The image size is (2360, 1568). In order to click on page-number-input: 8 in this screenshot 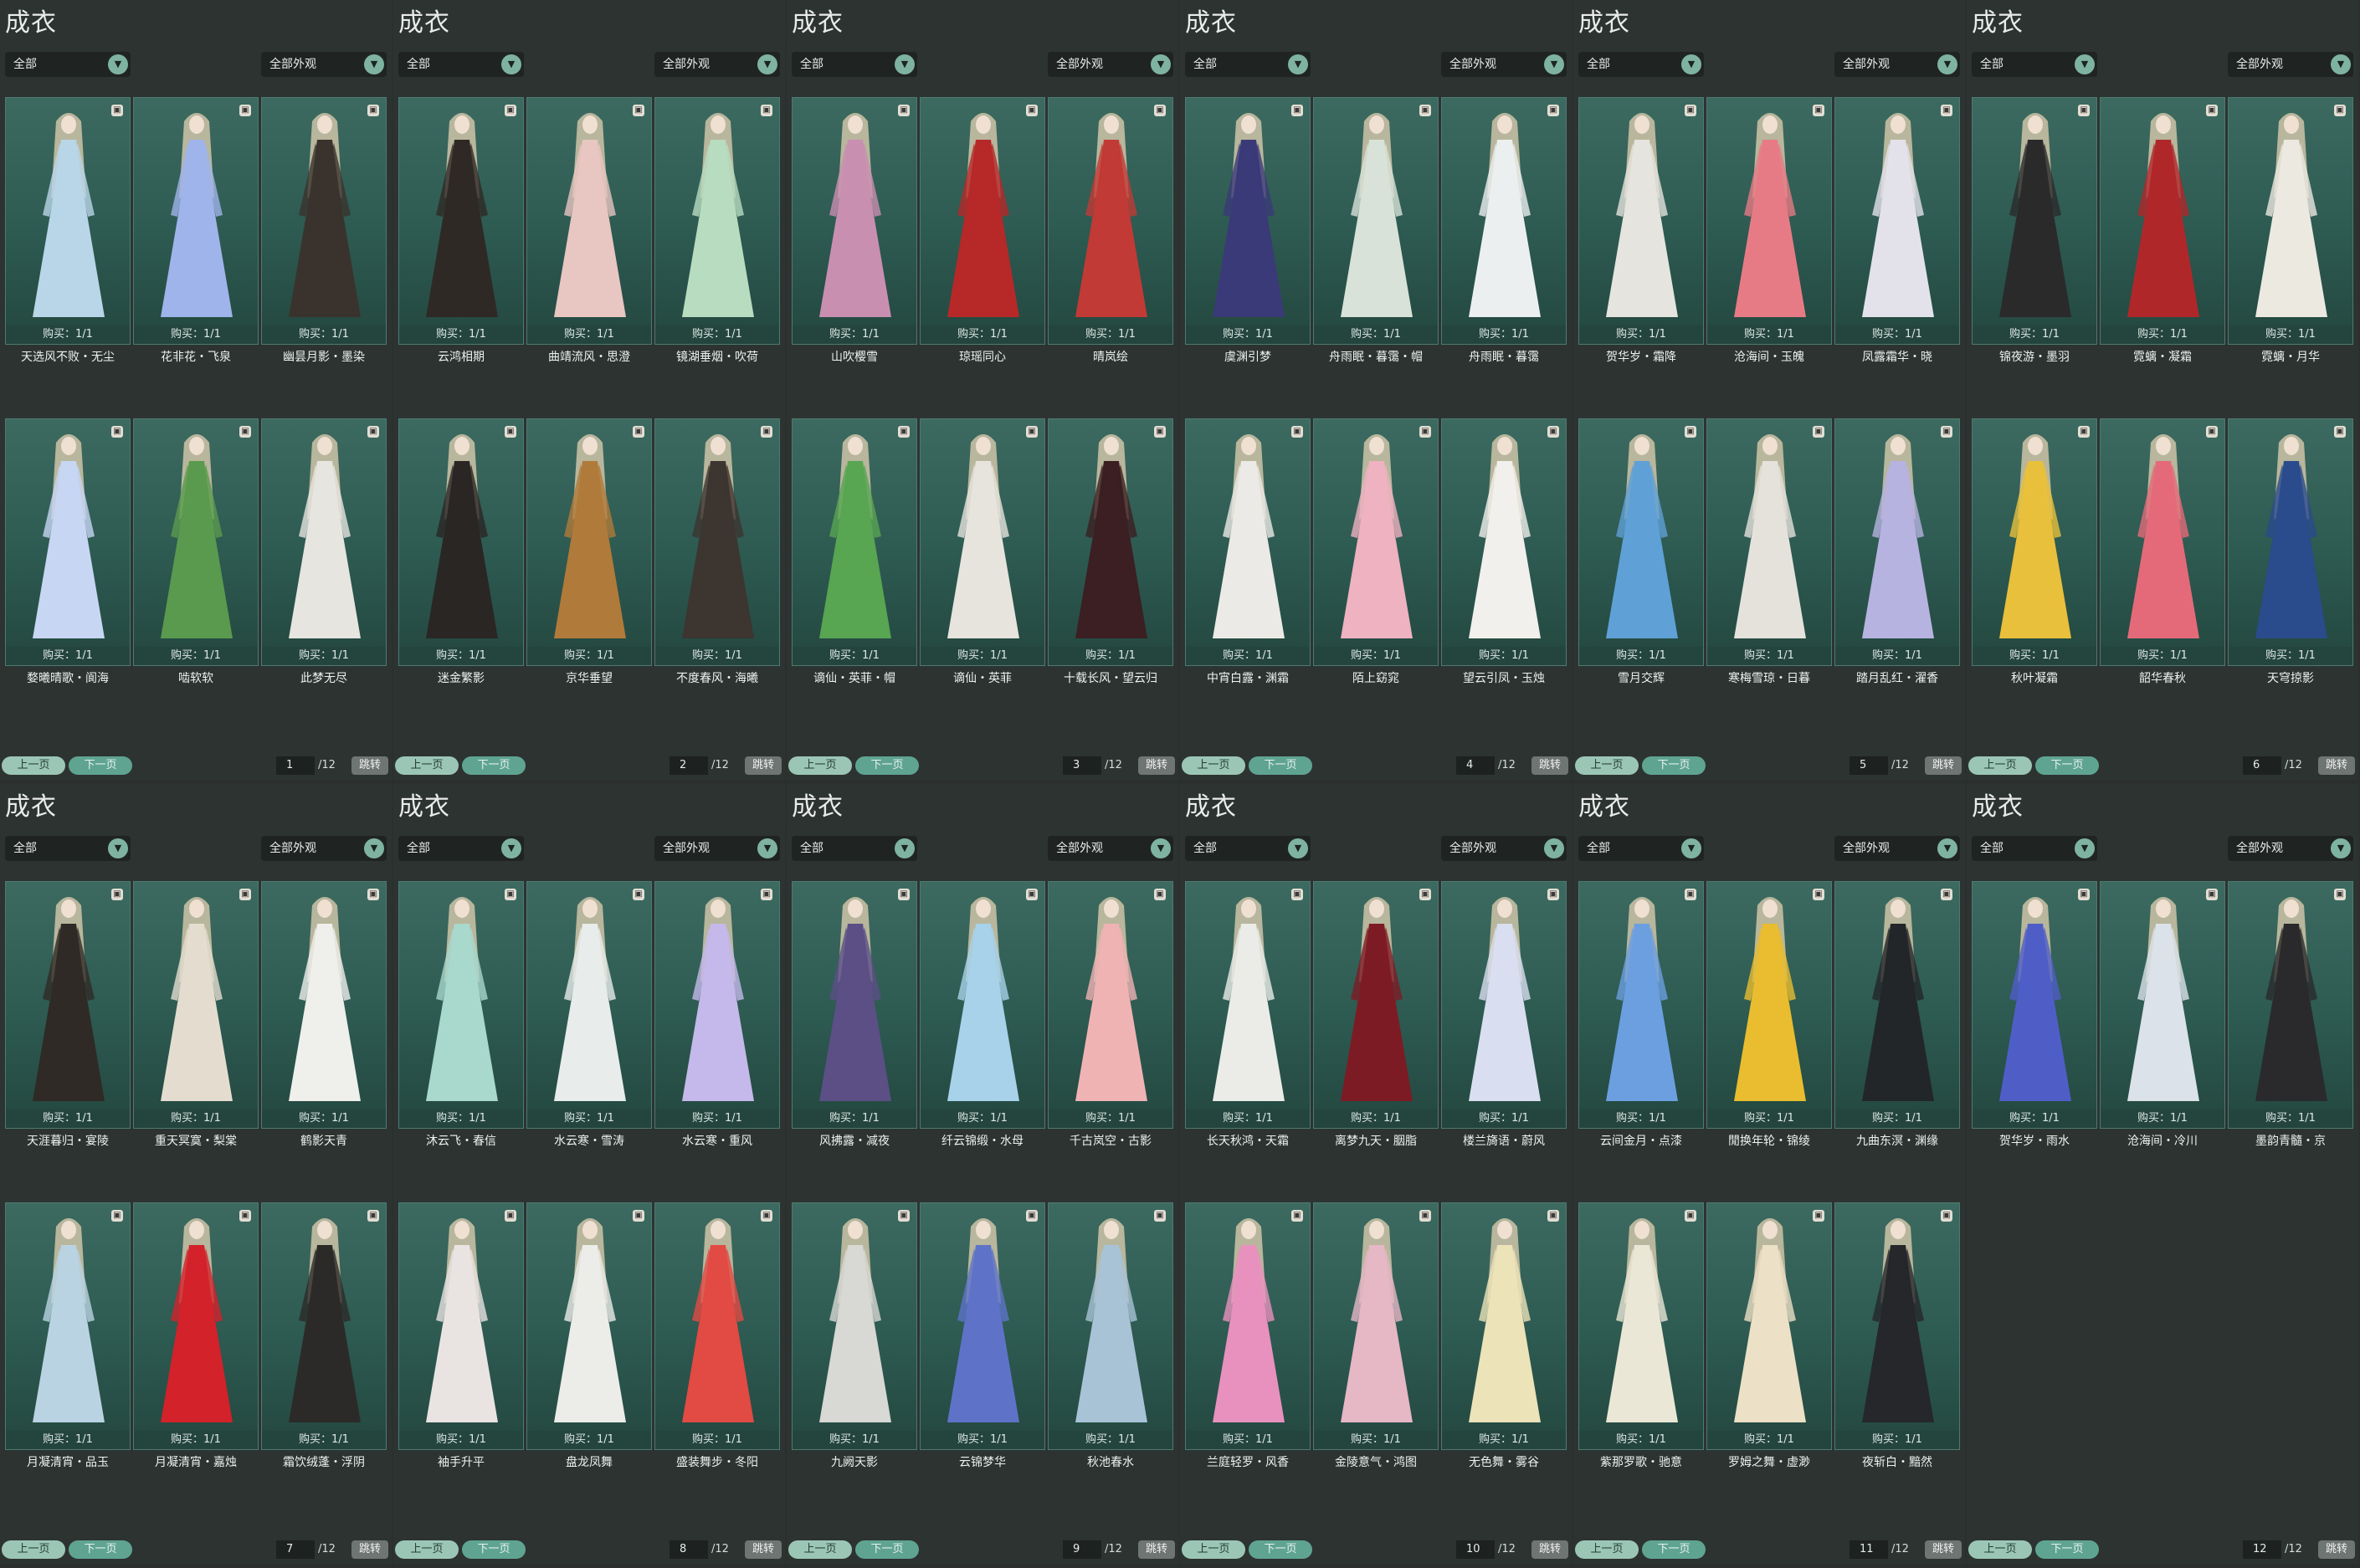, I will do `click(689, 1549)`.